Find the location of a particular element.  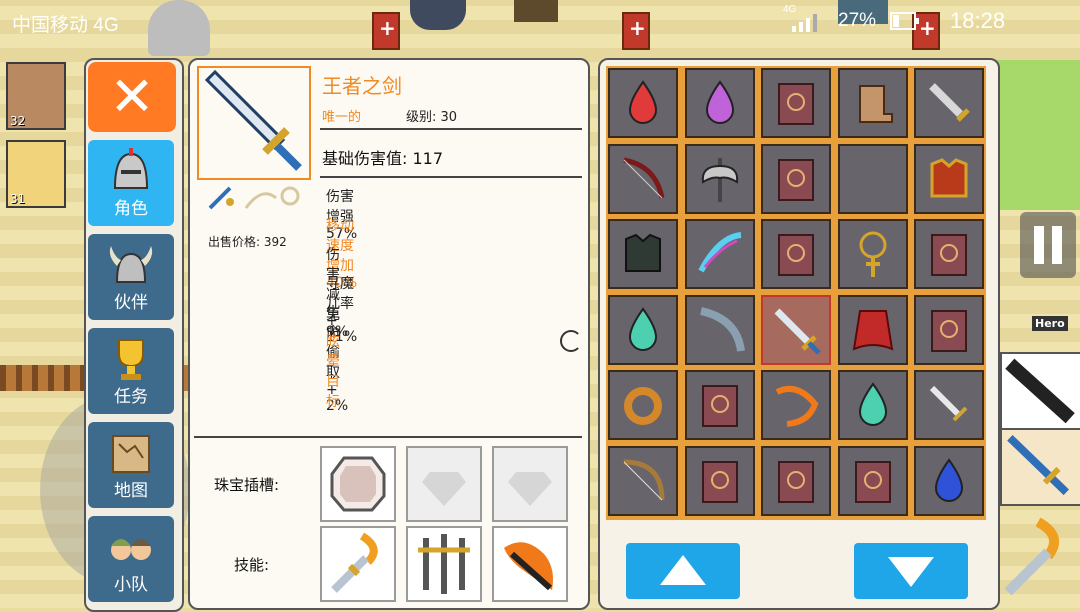

pause-button is located at coordinates (1048, 245).